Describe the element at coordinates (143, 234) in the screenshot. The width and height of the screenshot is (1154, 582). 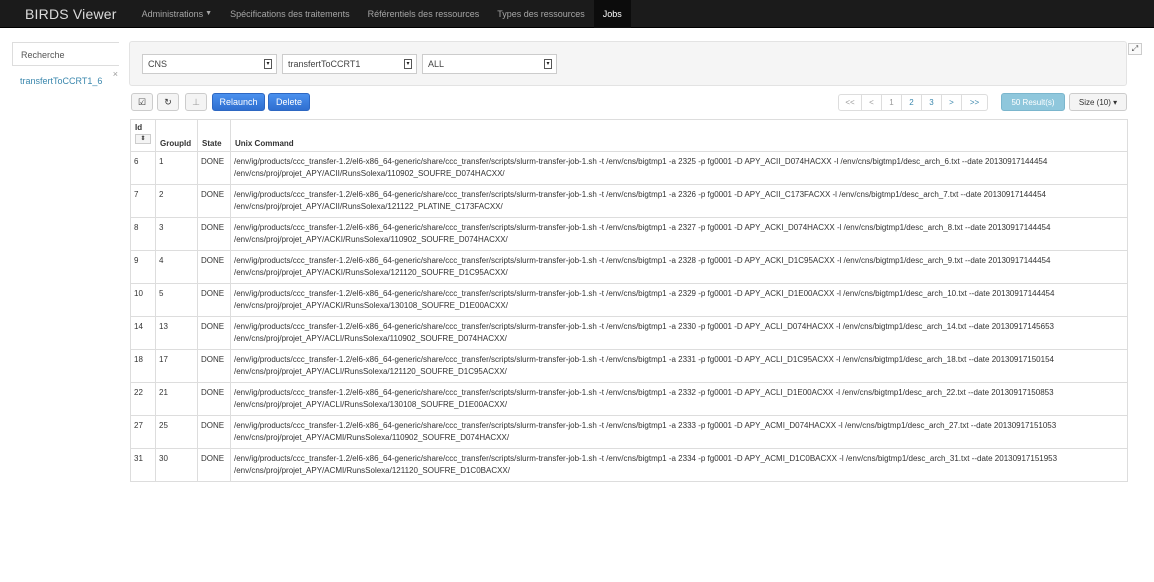
I see `cell-id: 8` at that location.